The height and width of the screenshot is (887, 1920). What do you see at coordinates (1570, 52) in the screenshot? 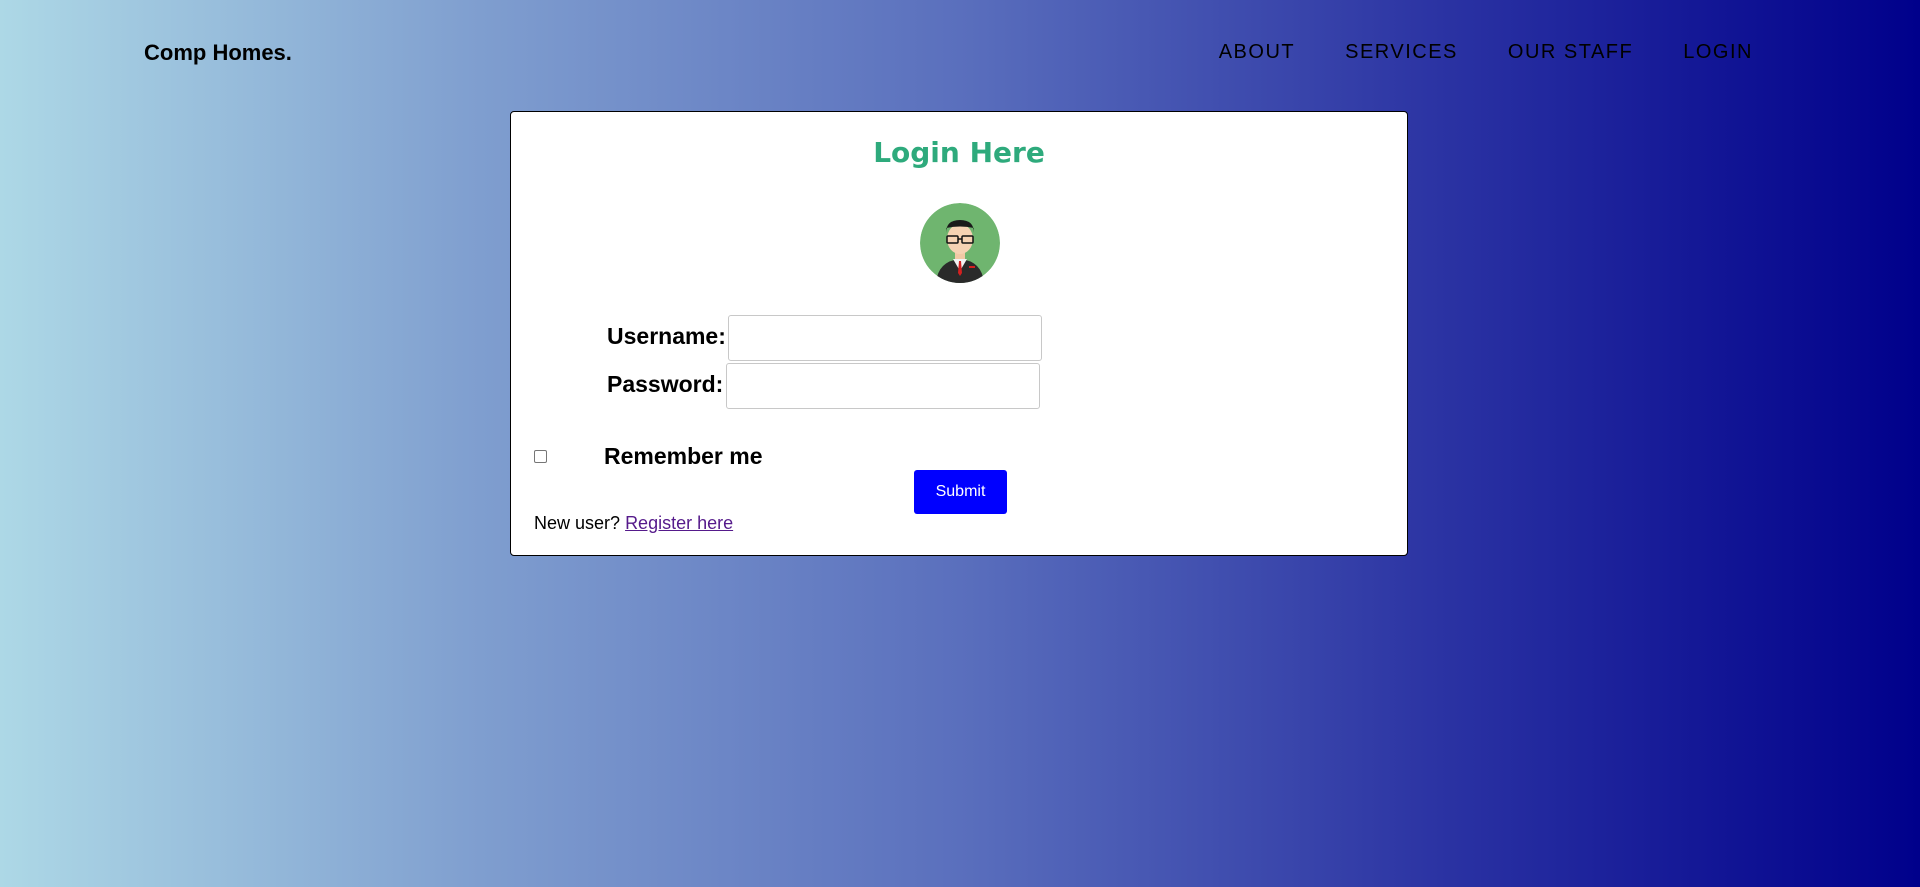
I see `nav-our-staff: OUR STAFF` at bounding box center [1570, 52].